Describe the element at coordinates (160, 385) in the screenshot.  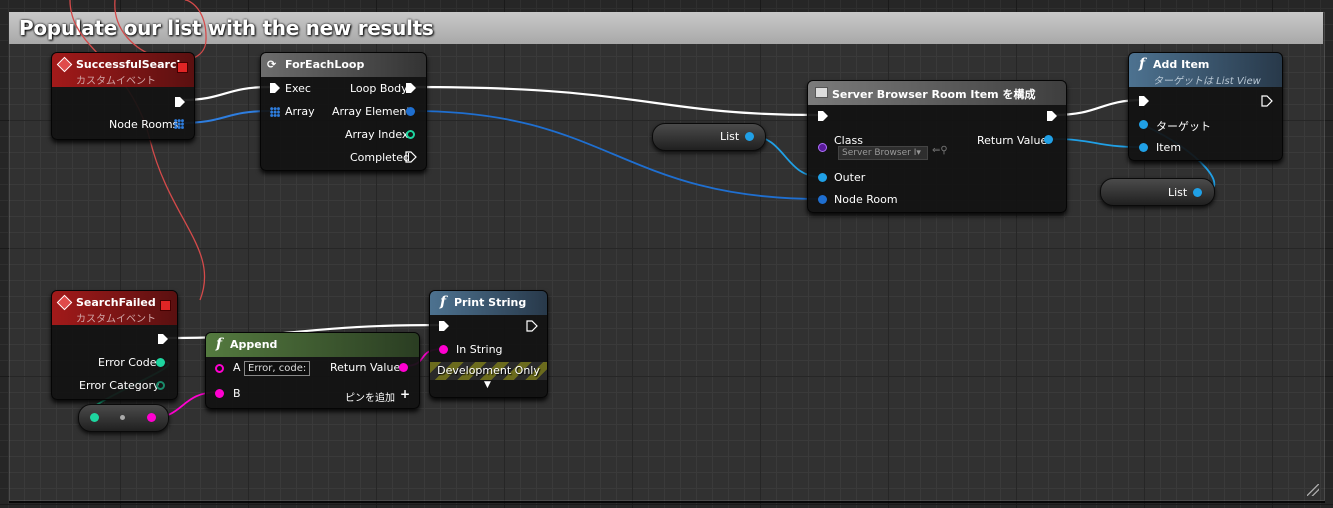
I see `enum-pin` at that location.